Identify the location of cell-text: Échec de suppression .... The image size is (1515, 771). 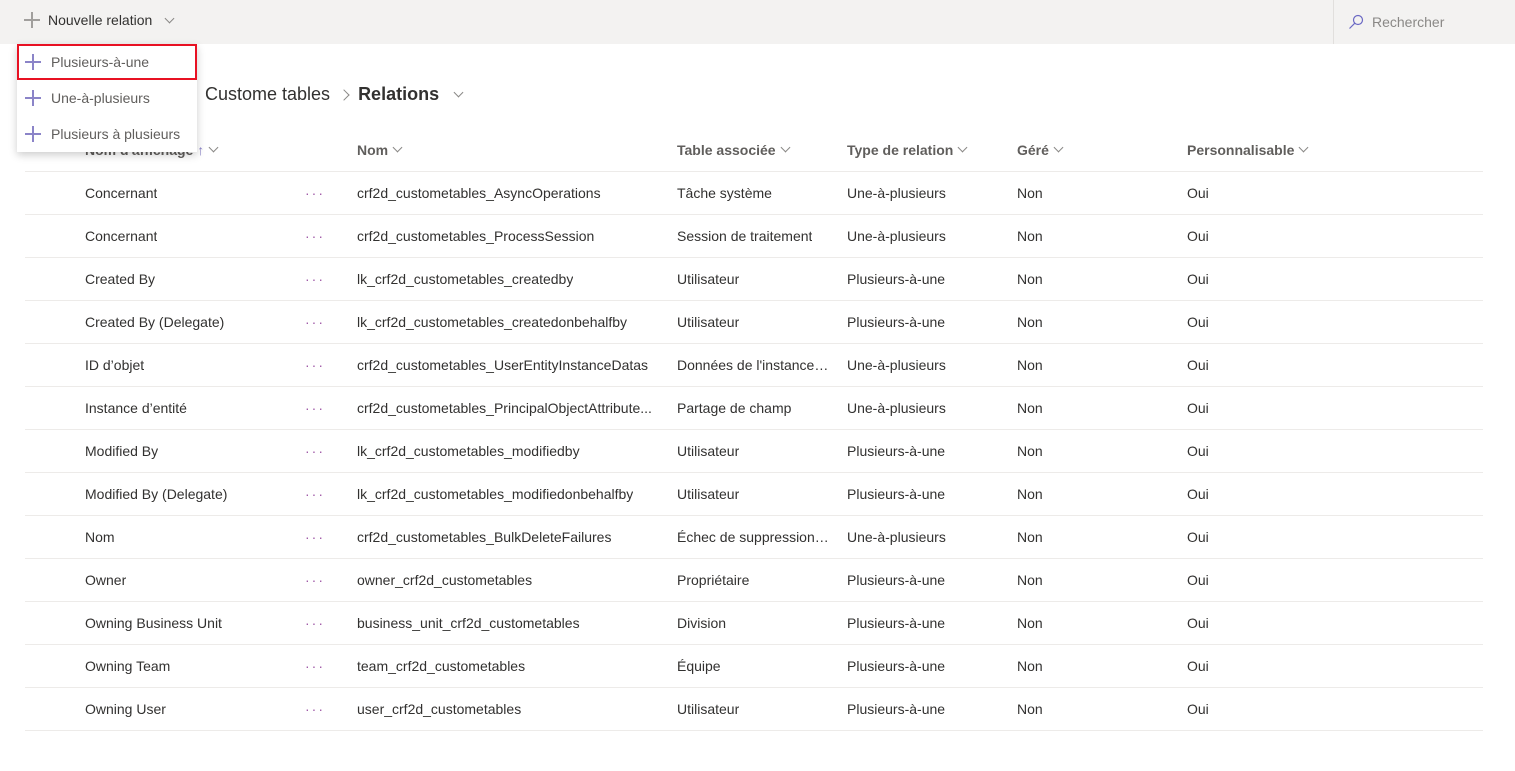
(753, 537).